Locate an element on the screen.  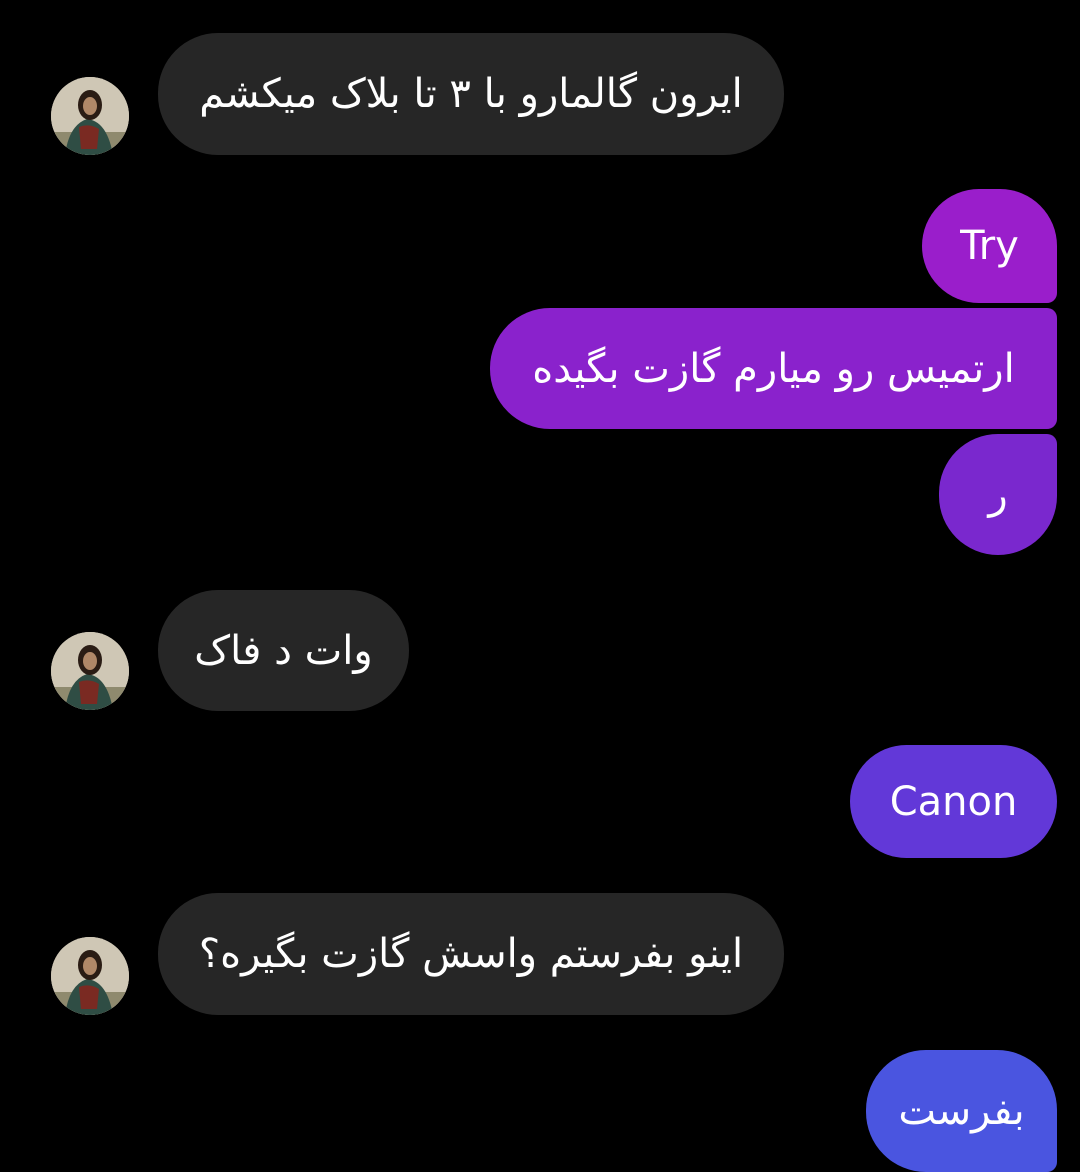
message-text: وات د فاک is located at coordinates (283, 650).